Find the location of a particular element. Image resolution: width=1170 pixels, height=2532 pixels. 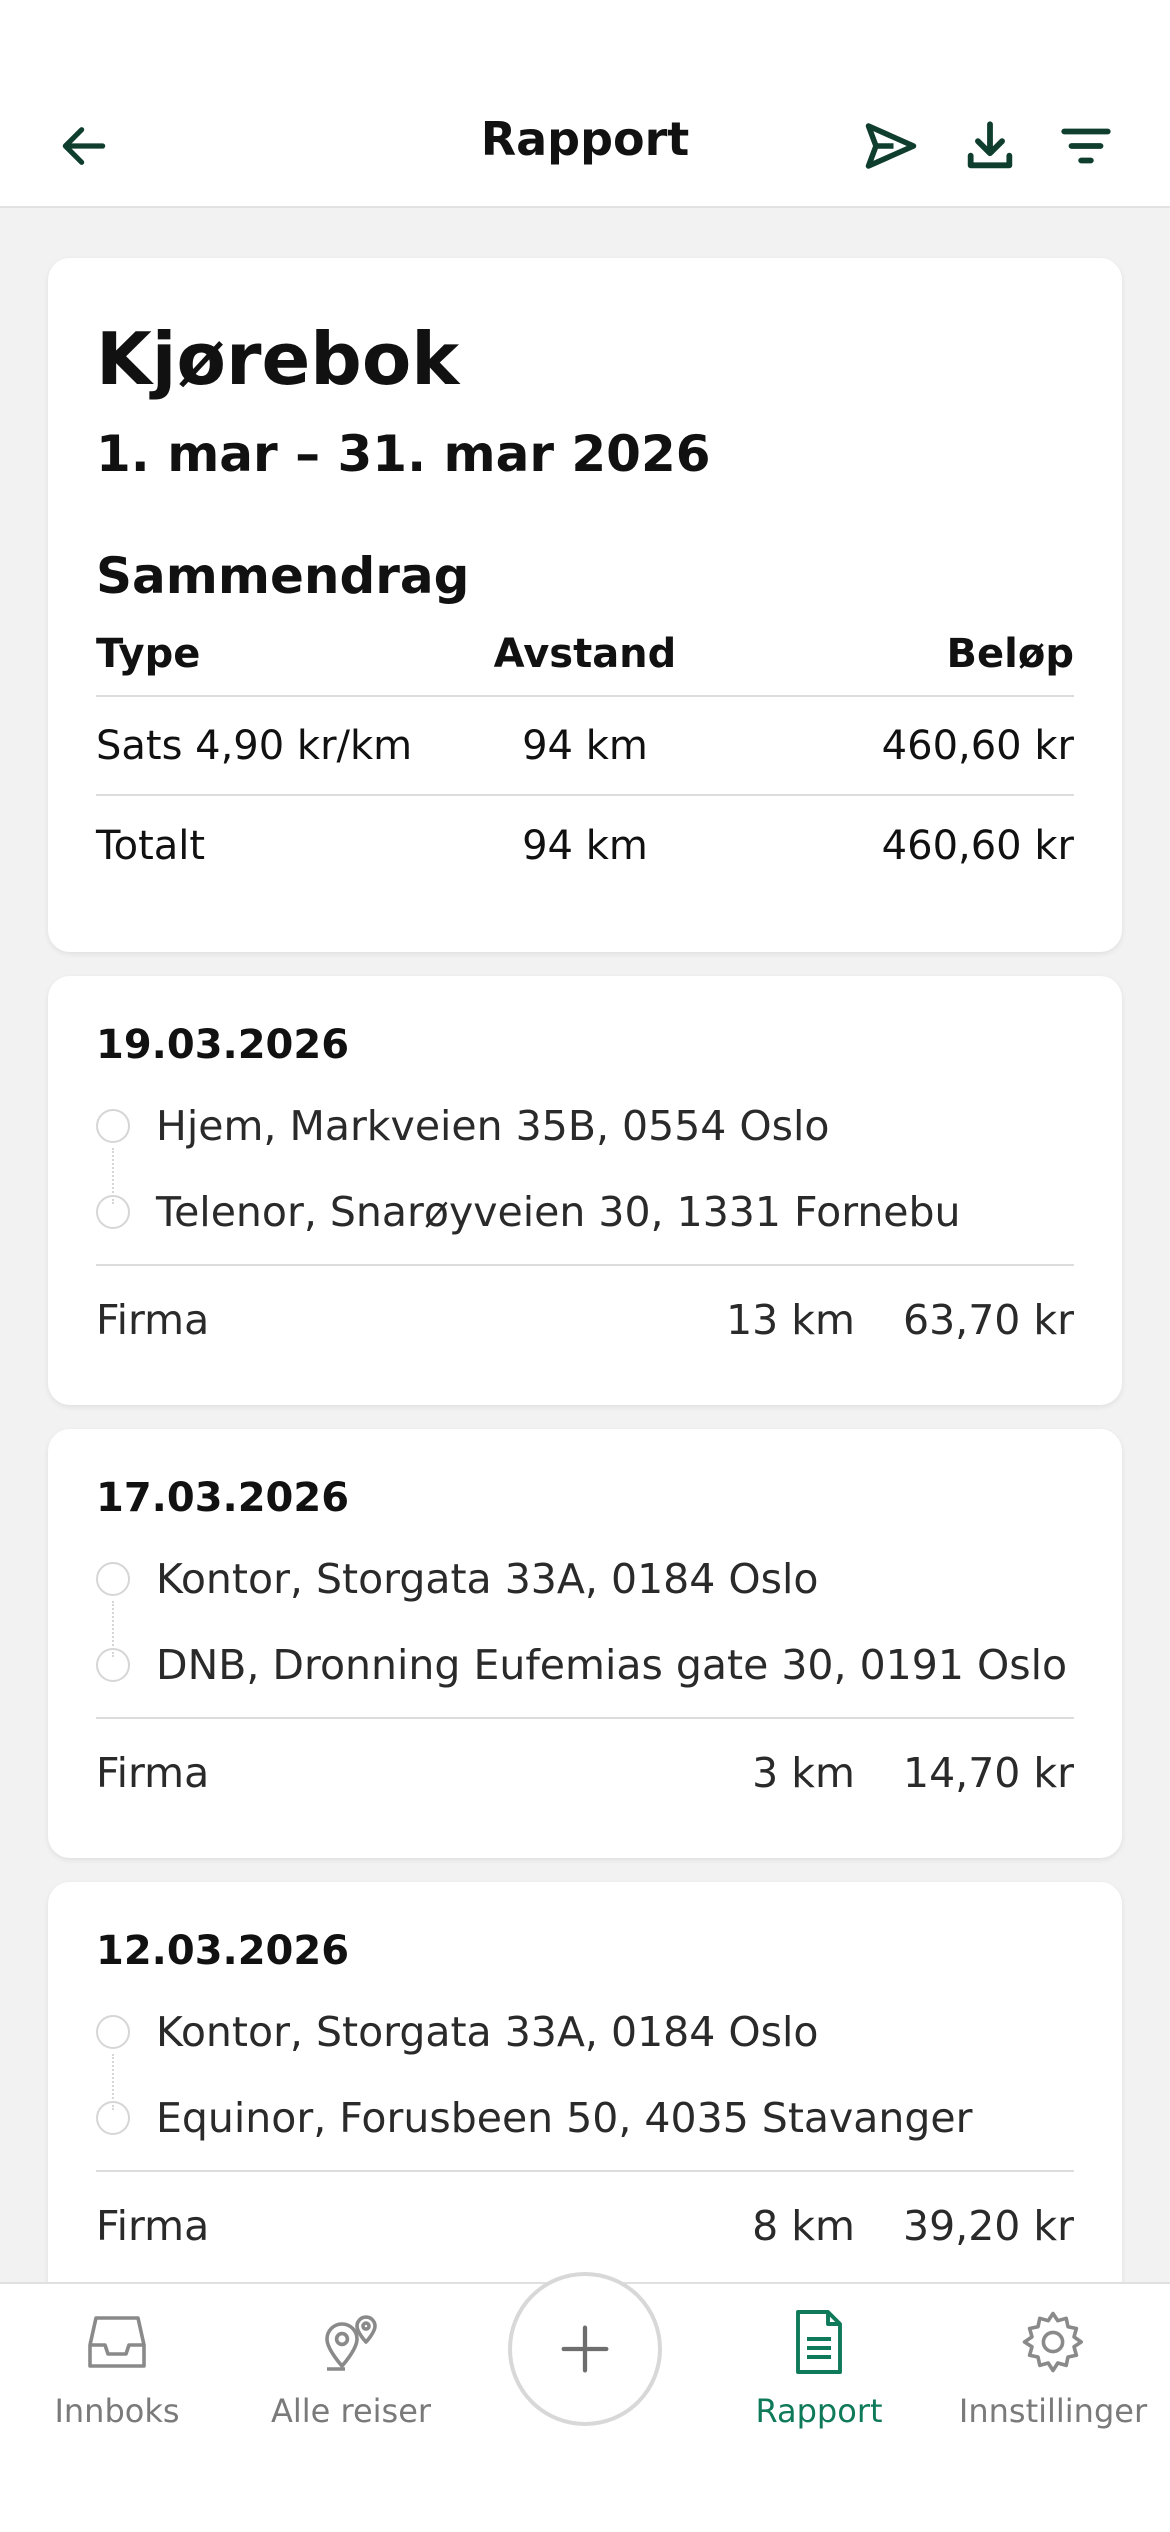

top-app-bar: Rapport is located at coordinates (585, 144).